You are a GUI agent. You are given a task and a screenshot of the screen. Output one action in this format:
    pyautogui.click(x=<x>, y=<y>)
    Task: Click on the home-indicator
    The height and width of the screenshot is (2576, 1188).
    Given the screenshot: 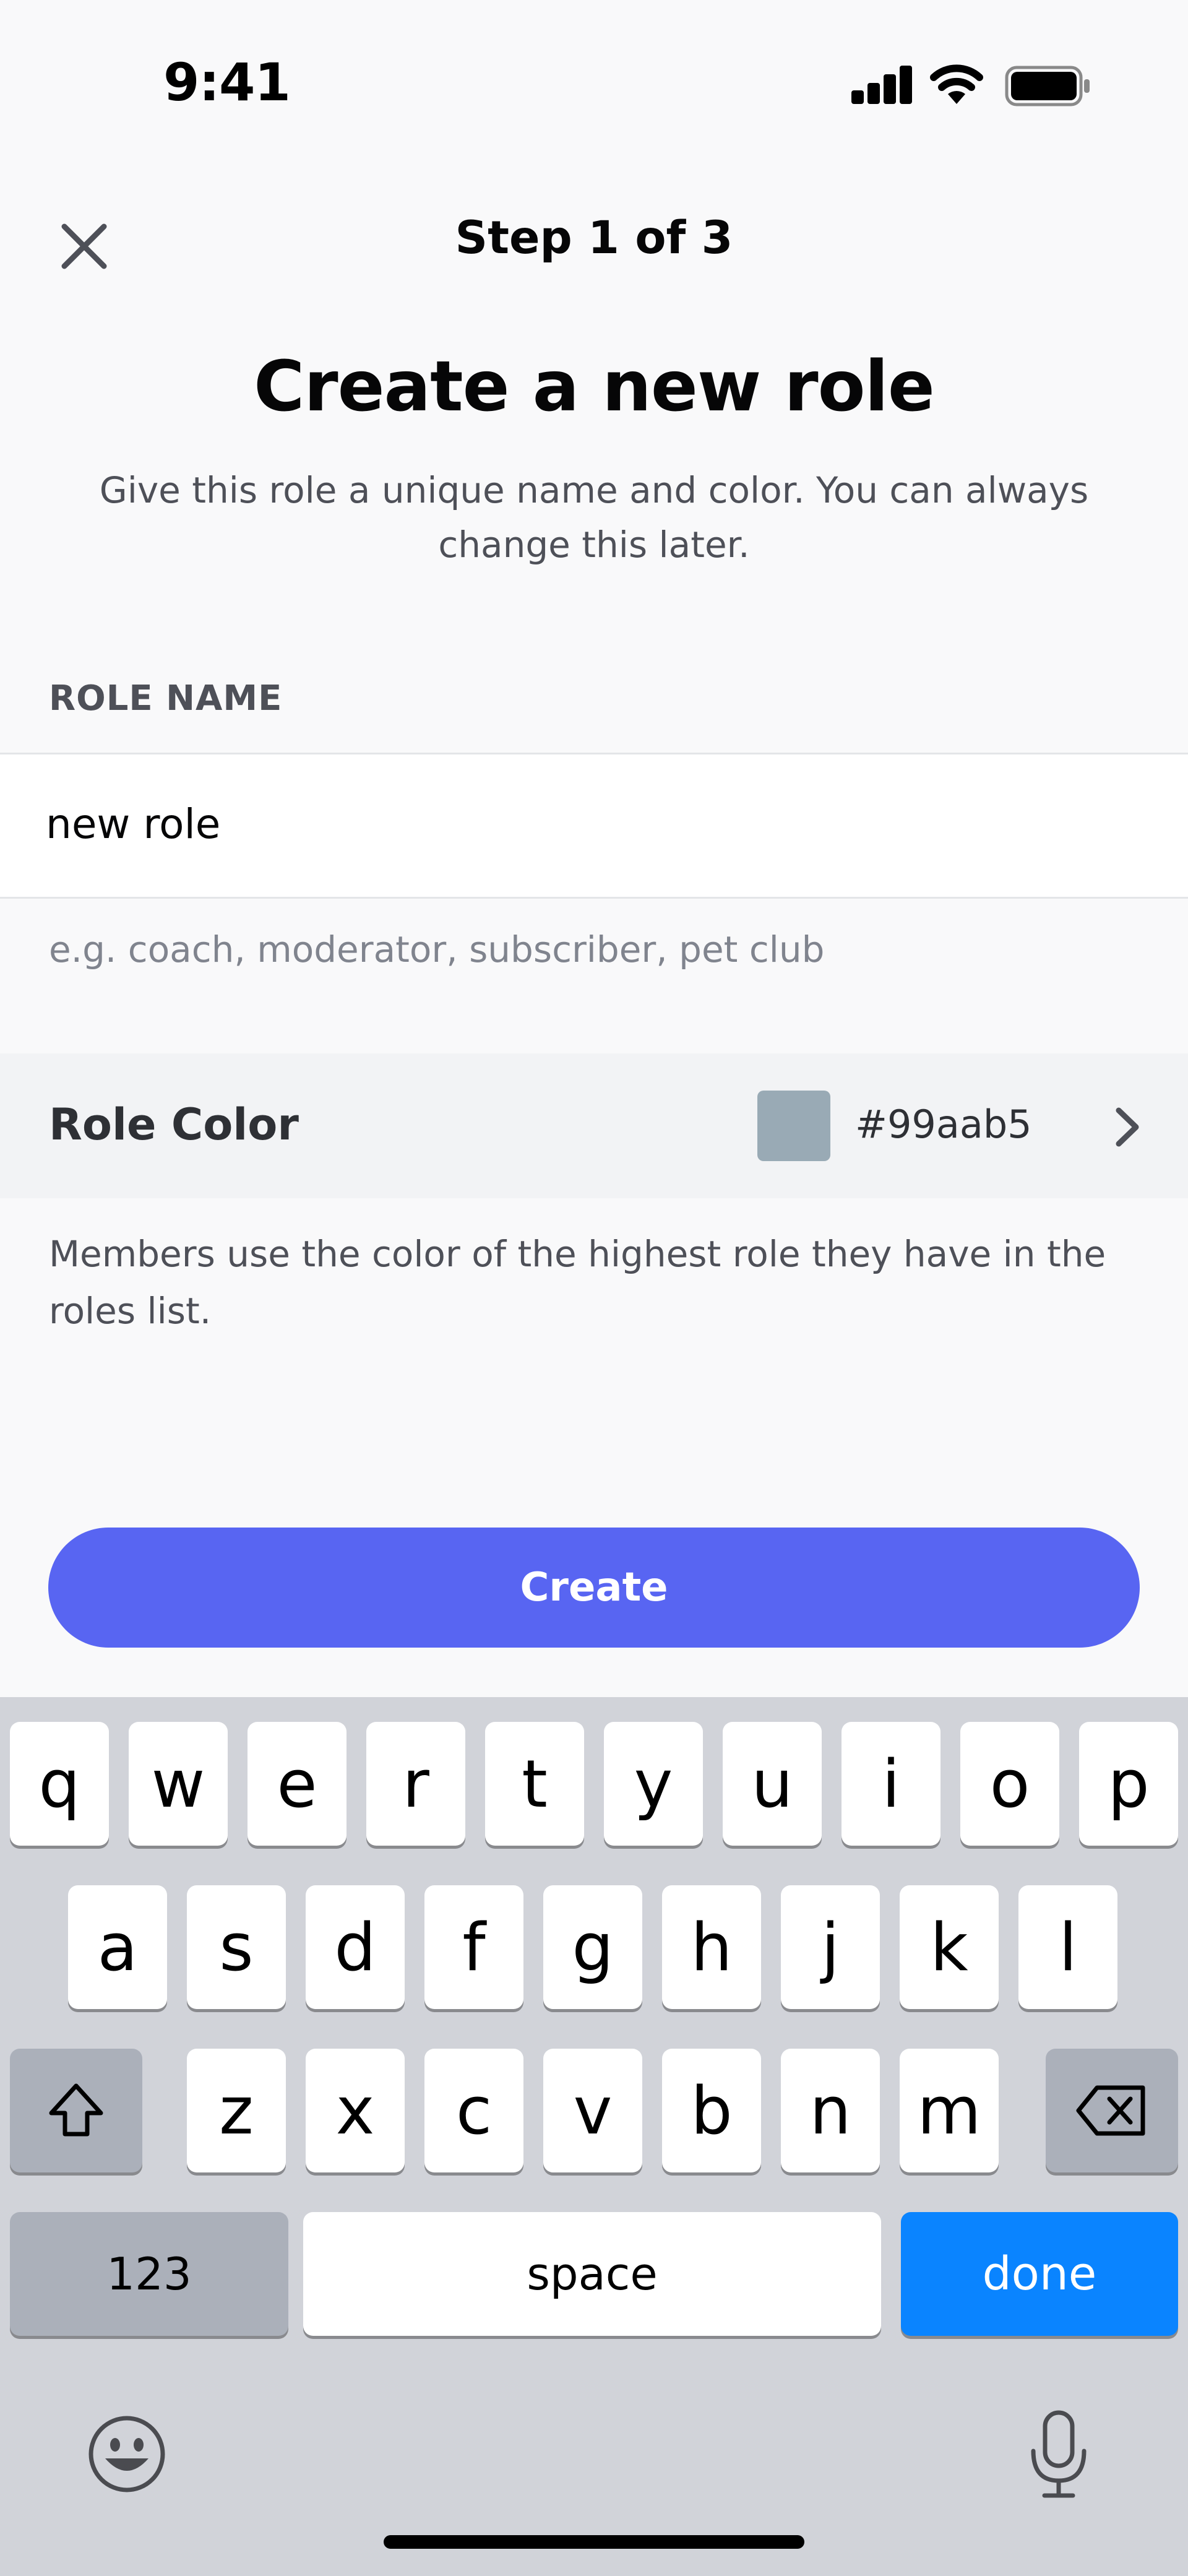 What is the action you would take?
    pyautogui.click(x=594, y=2542)
    